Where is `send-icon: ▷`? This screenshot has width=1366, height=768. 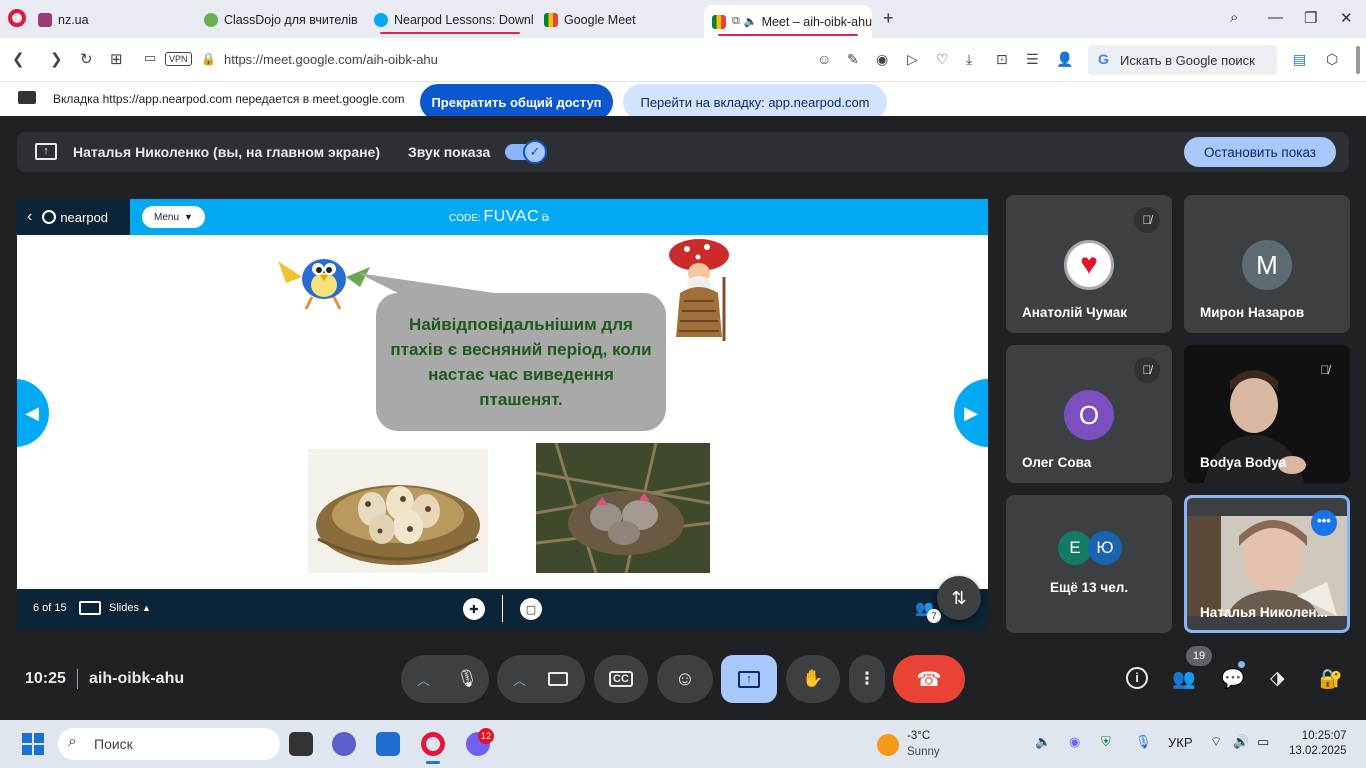
send-icon: ▷ is located at coordinates (912, 59).